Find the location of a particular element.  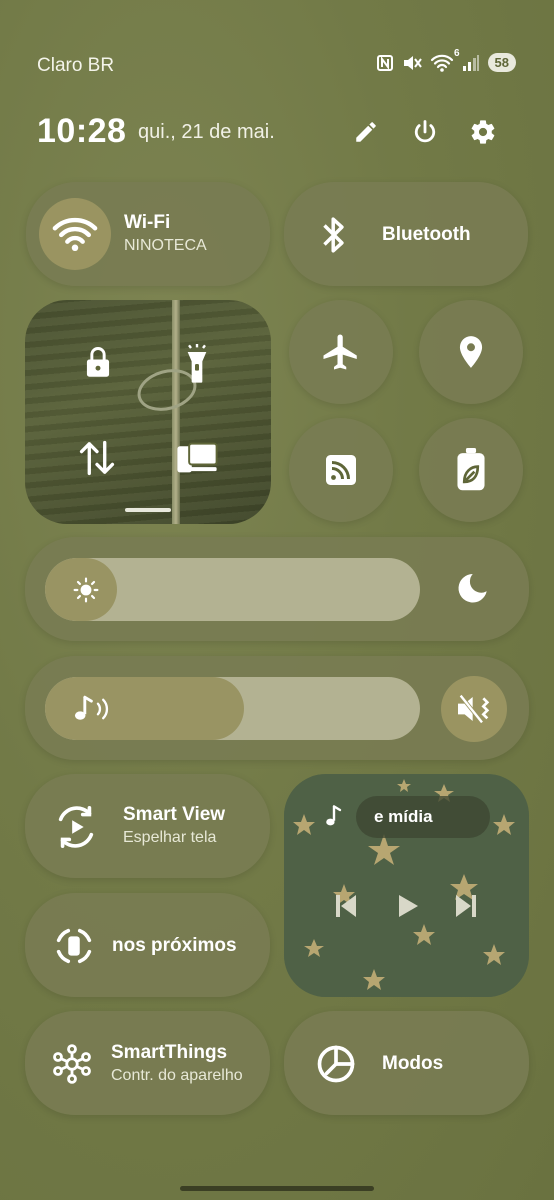

media-tile: e mídia is located at coordinates (406, 885).